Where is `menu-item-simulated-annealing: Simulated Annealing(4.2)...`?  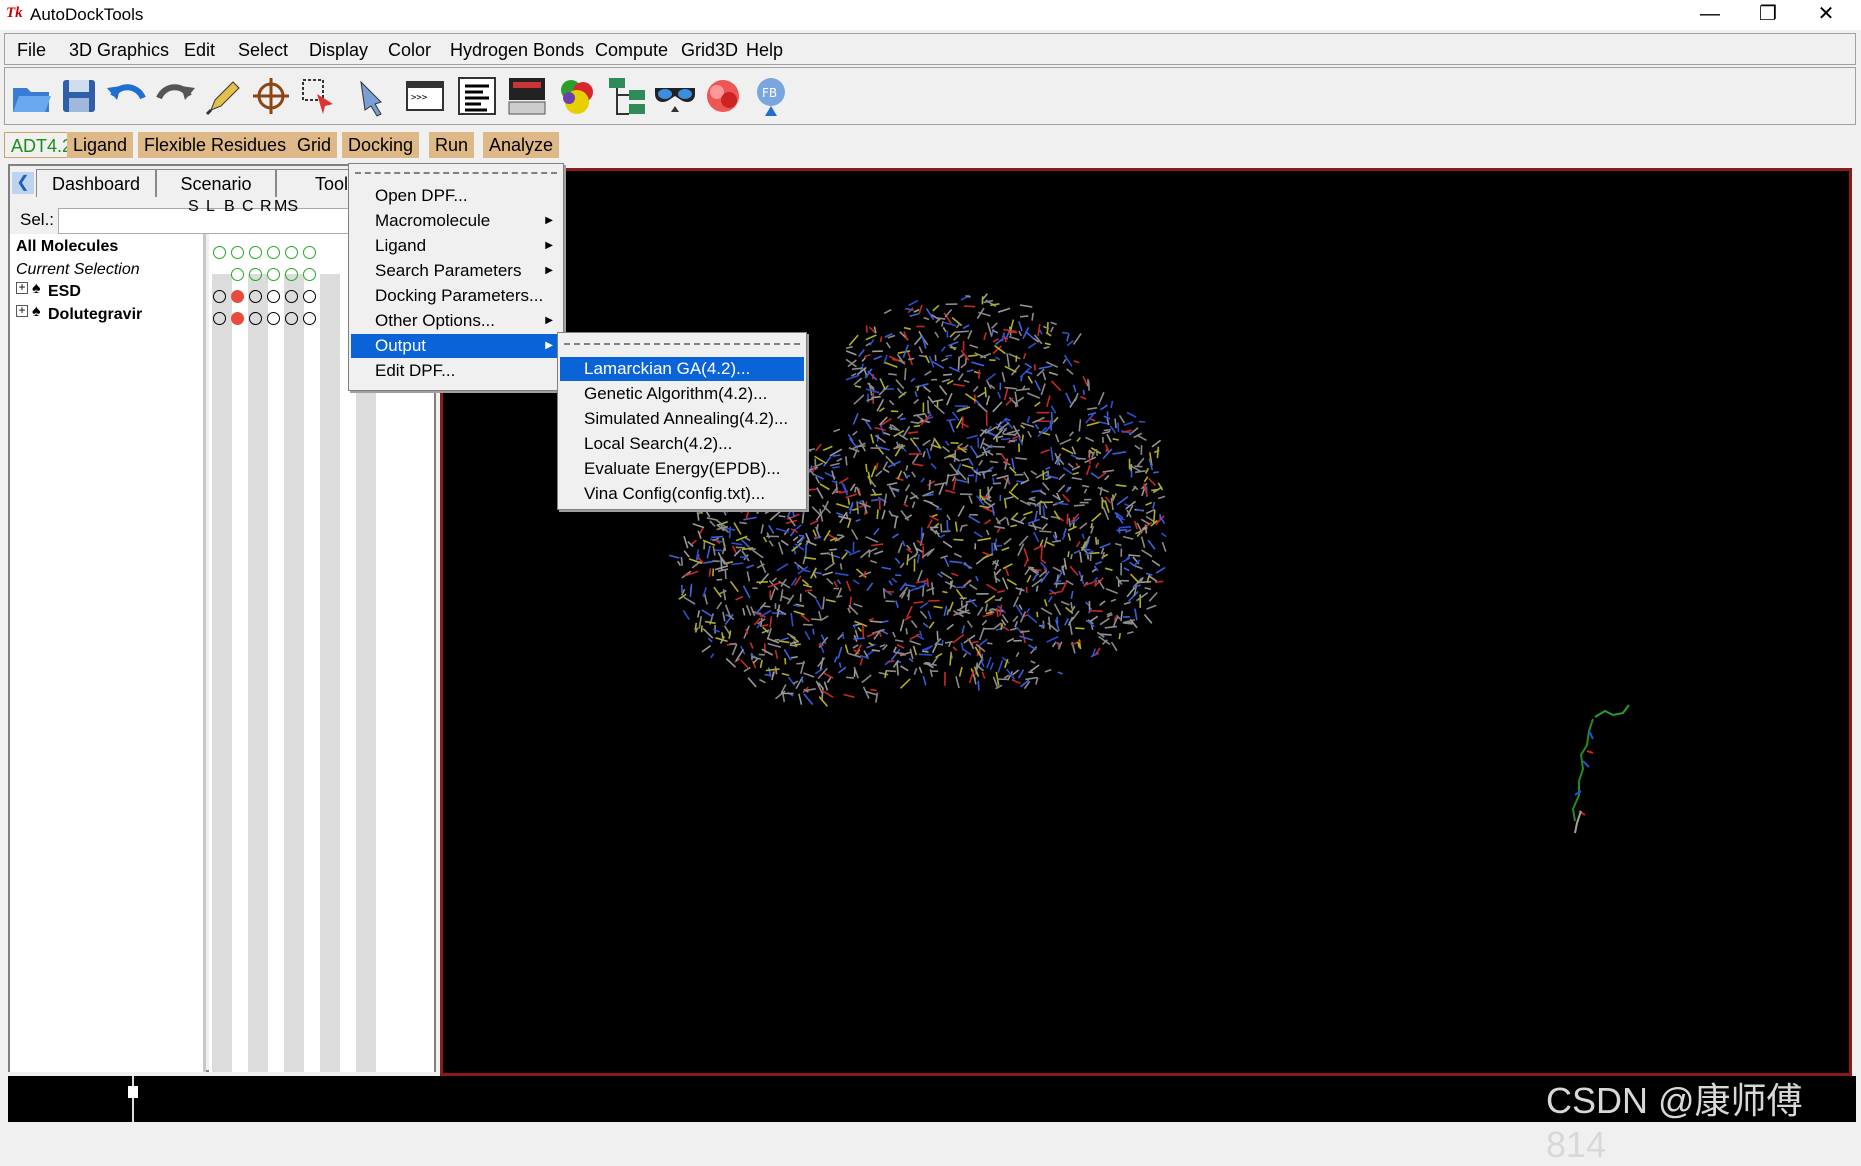 menu-item-simulated-annealing: Simulated Annealing(4.2)... is located at coordinates (682, 419).